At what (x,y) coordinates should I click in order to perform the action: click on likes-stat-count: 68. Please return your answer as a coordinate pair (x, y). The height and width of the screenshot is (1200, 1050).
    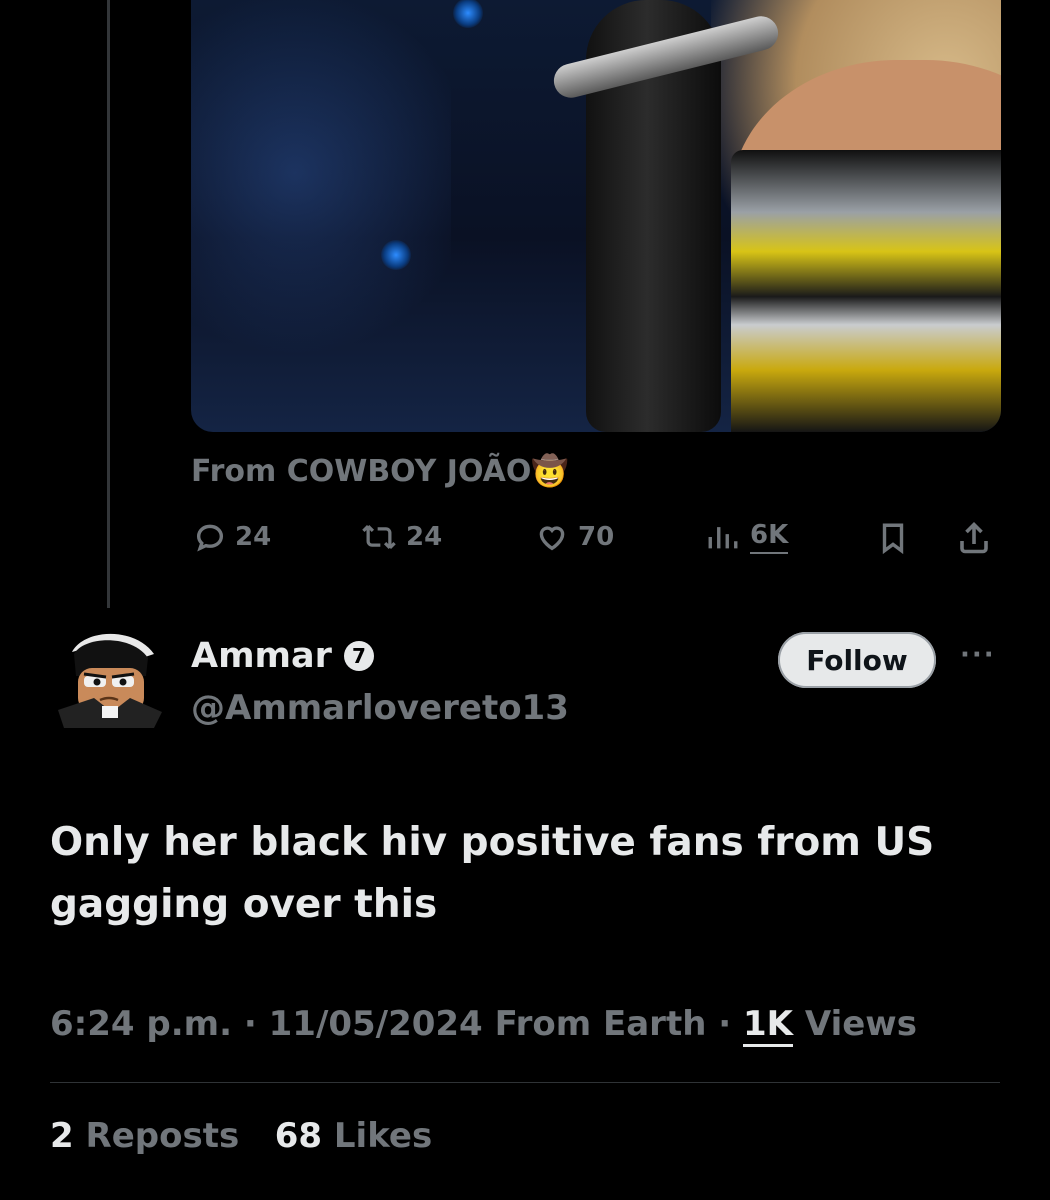
    Looking at the image, I should click on (298, 1136).